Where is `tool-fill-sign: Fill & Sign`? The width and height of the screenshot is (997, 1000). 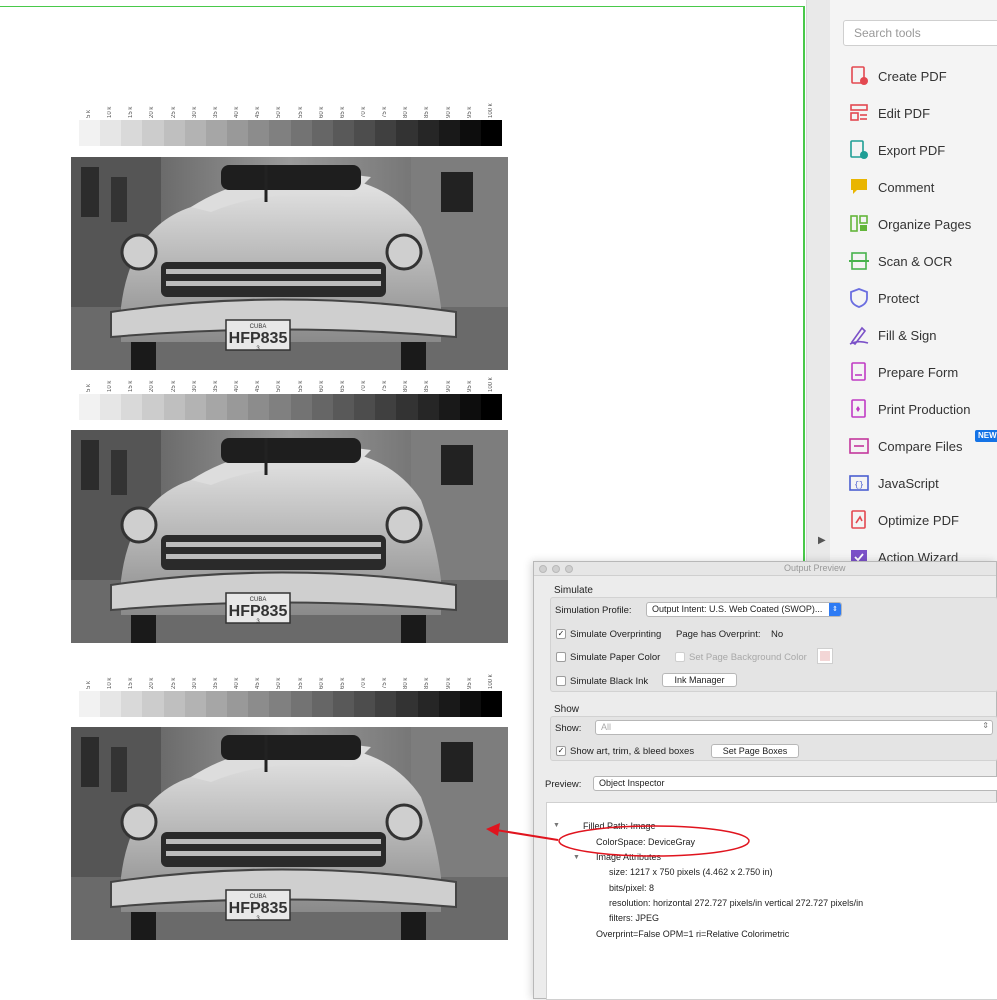
tool-fill-sign: Fill & Sign is located at coordinates (922, 335).